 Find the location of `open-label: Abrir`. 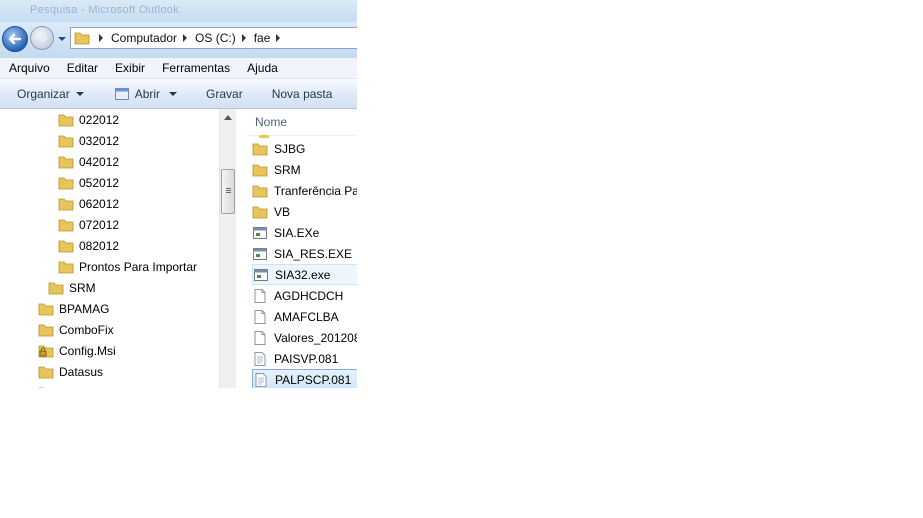

open-label: Abrir is located at coordinates (147, 93).